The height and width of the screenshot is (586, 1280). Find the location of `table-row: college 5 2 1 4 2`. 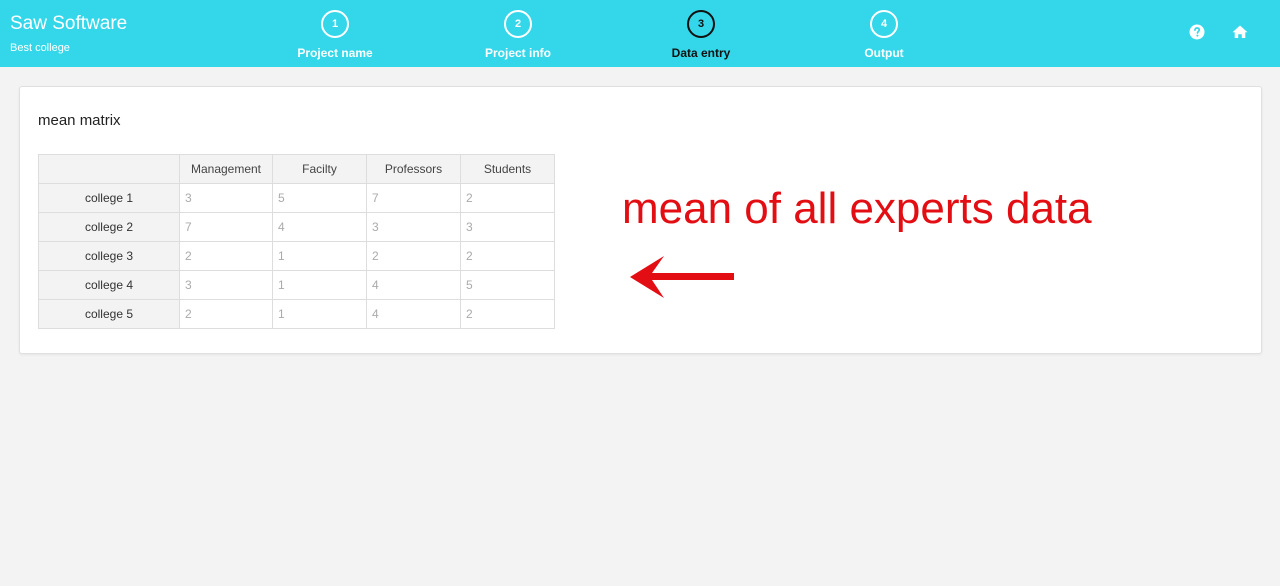

table-row: college 5 2 1 4 2 is located at coordinates (296, 314).